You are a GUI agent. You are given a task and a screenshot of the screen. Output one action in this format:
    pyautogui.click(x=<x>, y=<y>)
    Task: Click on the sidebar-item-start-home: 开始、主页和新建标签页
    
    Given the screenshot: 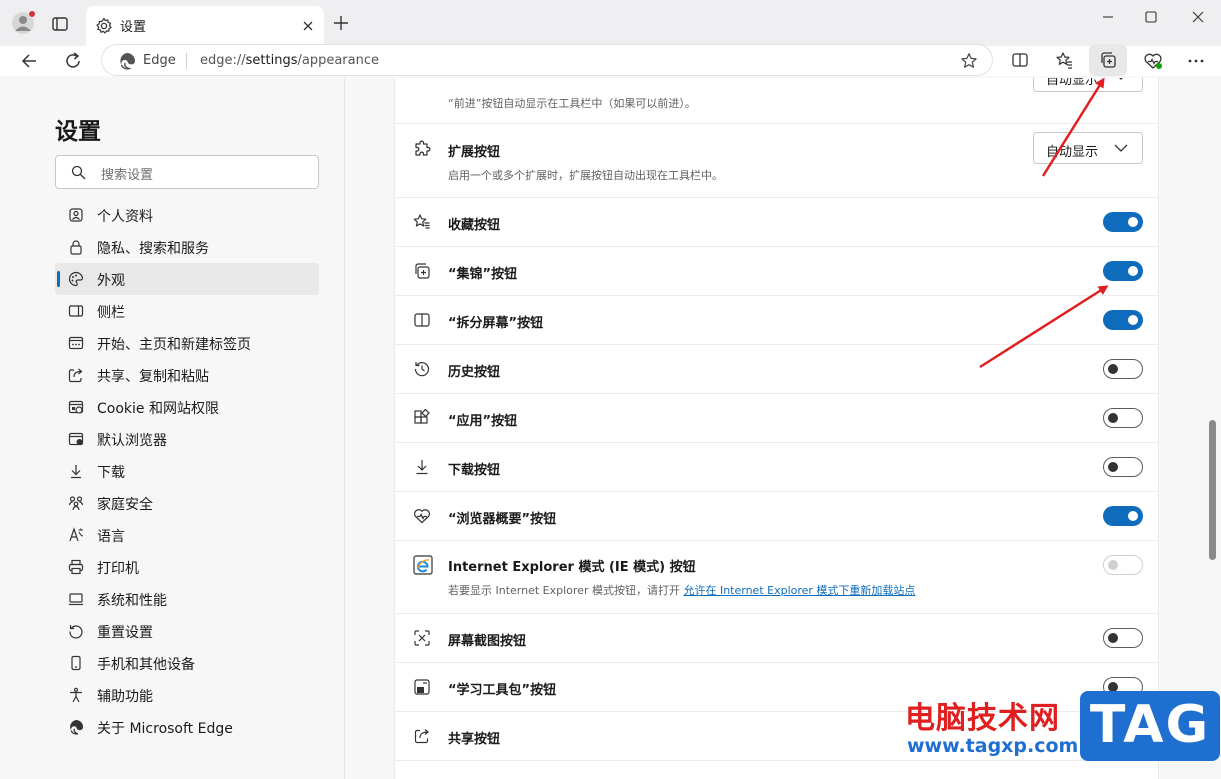 What is the action you would take?
    pyautogui.click(x=187, y=343)
    